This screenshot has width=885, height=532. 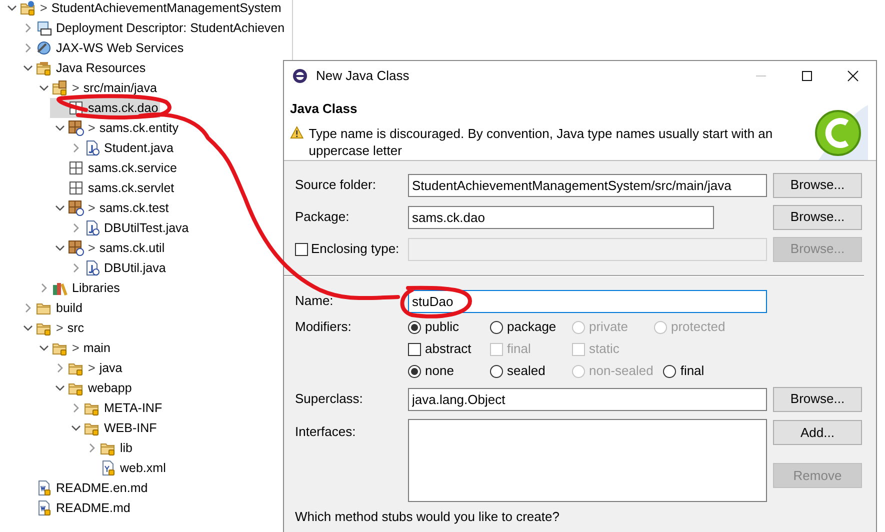 What do you see at coordinates (561, 217) in the screenshot?
I see `text-field: sams.ck.dao` at bounding box center [561, 217].